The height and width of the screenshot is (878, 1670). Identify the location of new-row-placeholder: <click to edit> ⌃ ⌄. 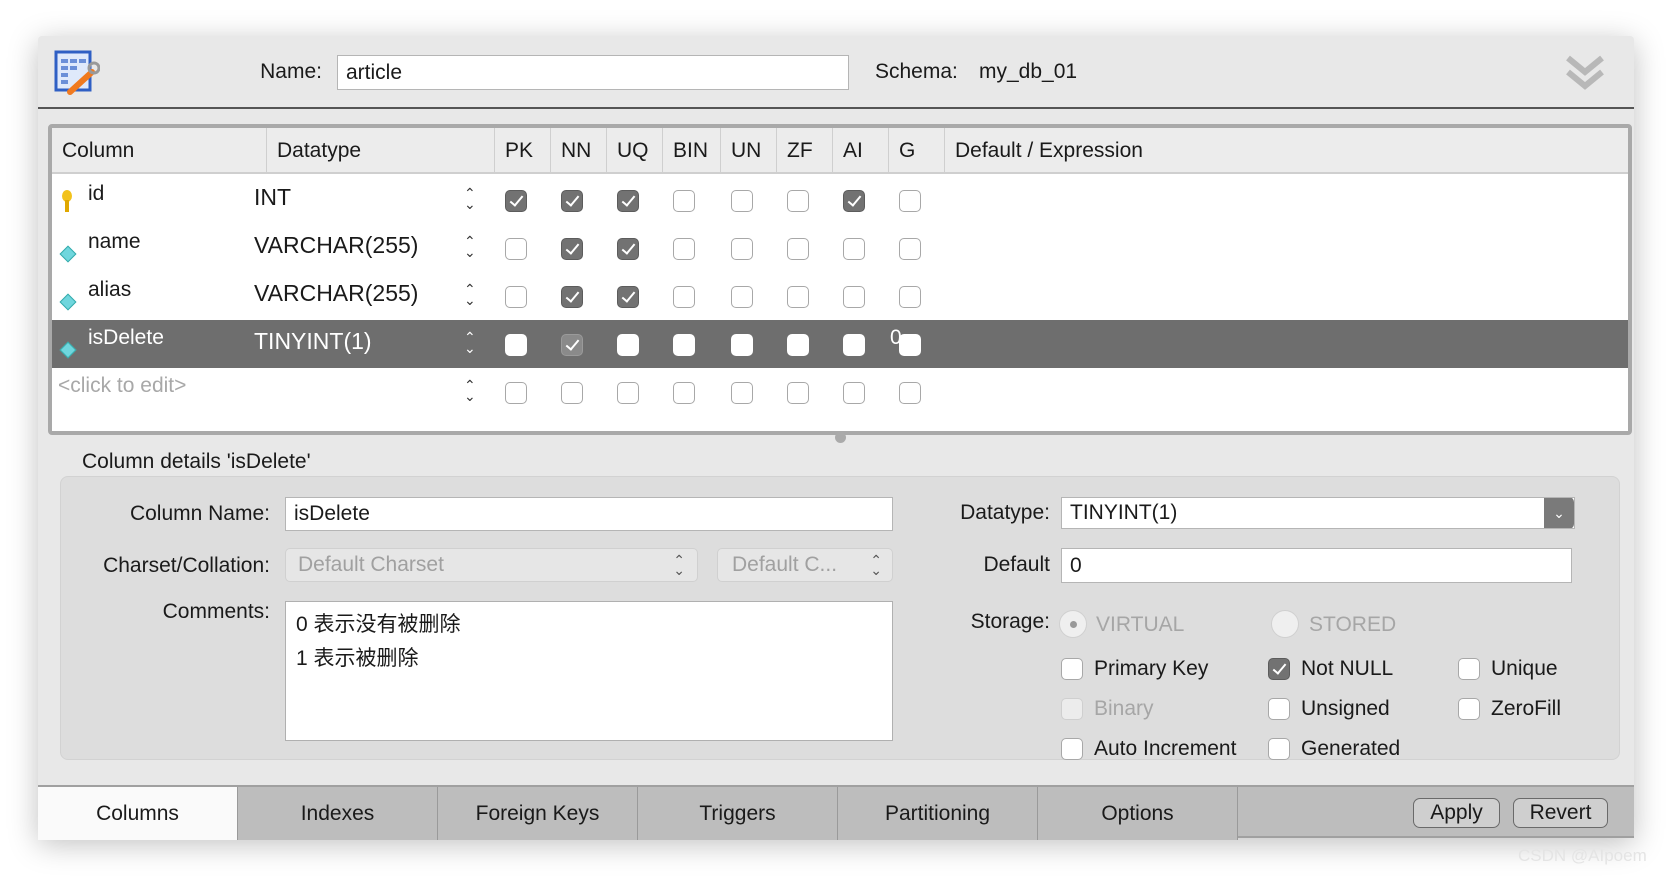
(840, 392).